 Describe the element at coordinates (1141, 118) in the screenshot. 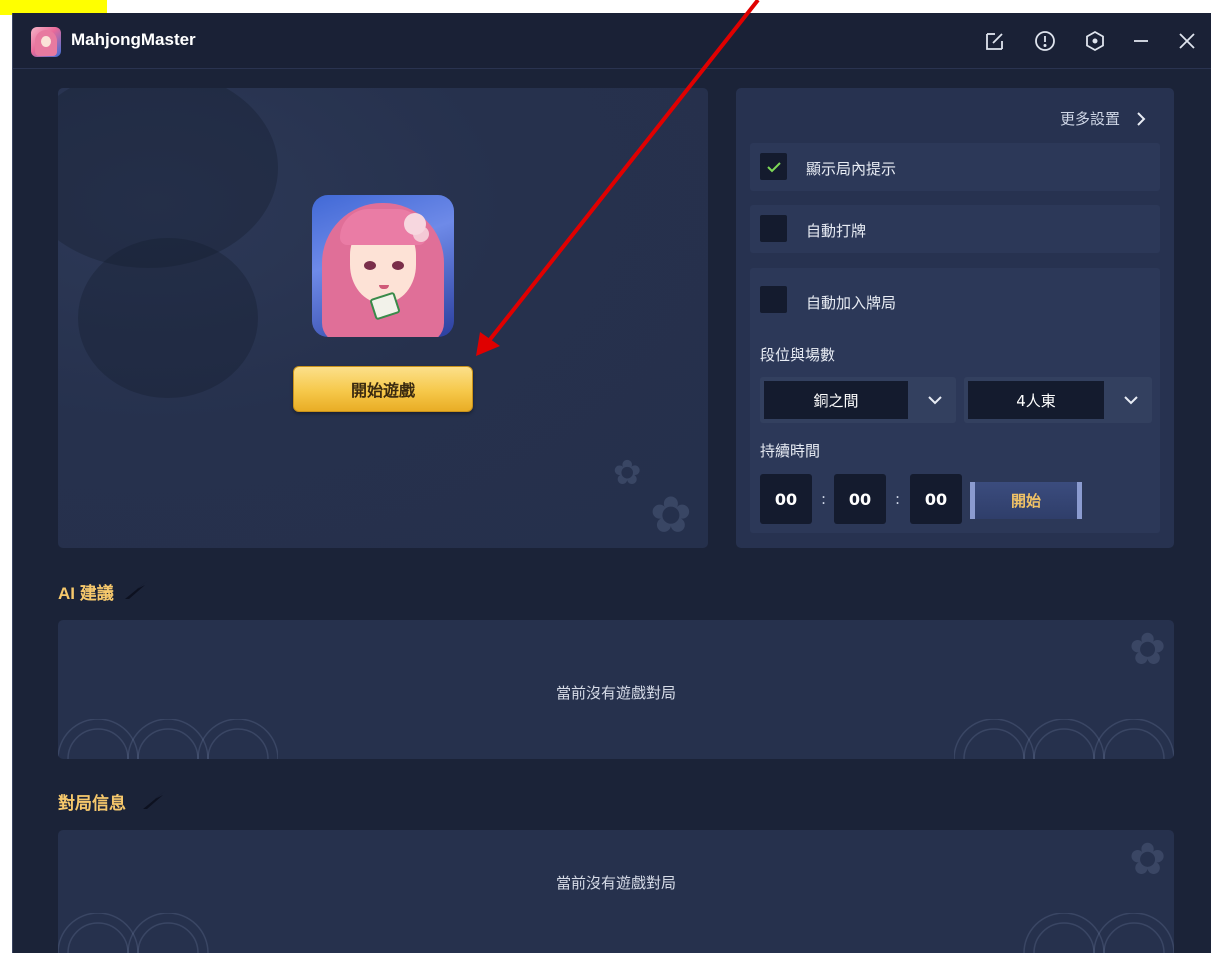

I see `chevron-right-icon` at that location.